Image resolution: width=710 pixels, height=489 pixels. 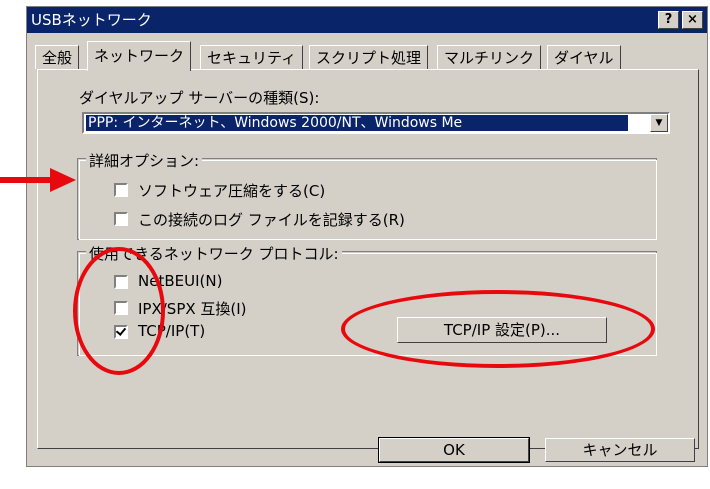 I want to click on tcpip-checkbox, so click(x=121, y=332).